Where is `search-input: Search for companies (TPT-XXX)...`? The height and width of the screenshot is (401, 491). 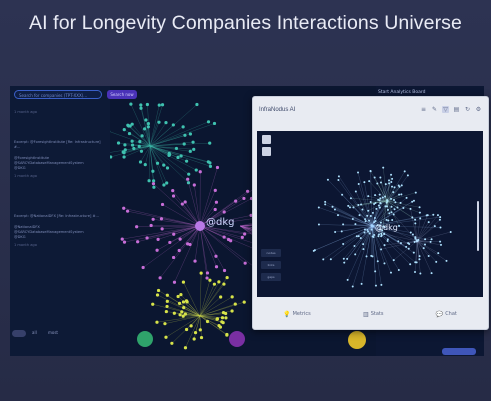 search-input: Search for companies (TPT-XXX)... is located at coordinates (58, 94).